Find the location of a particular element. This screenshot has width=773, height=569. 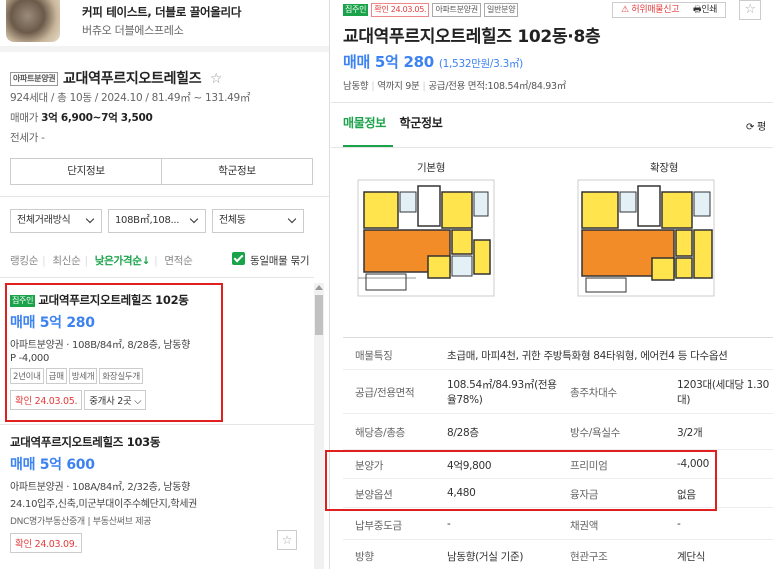

floorplan-label-basic: 기본형 is located at coordinates (431, 168).